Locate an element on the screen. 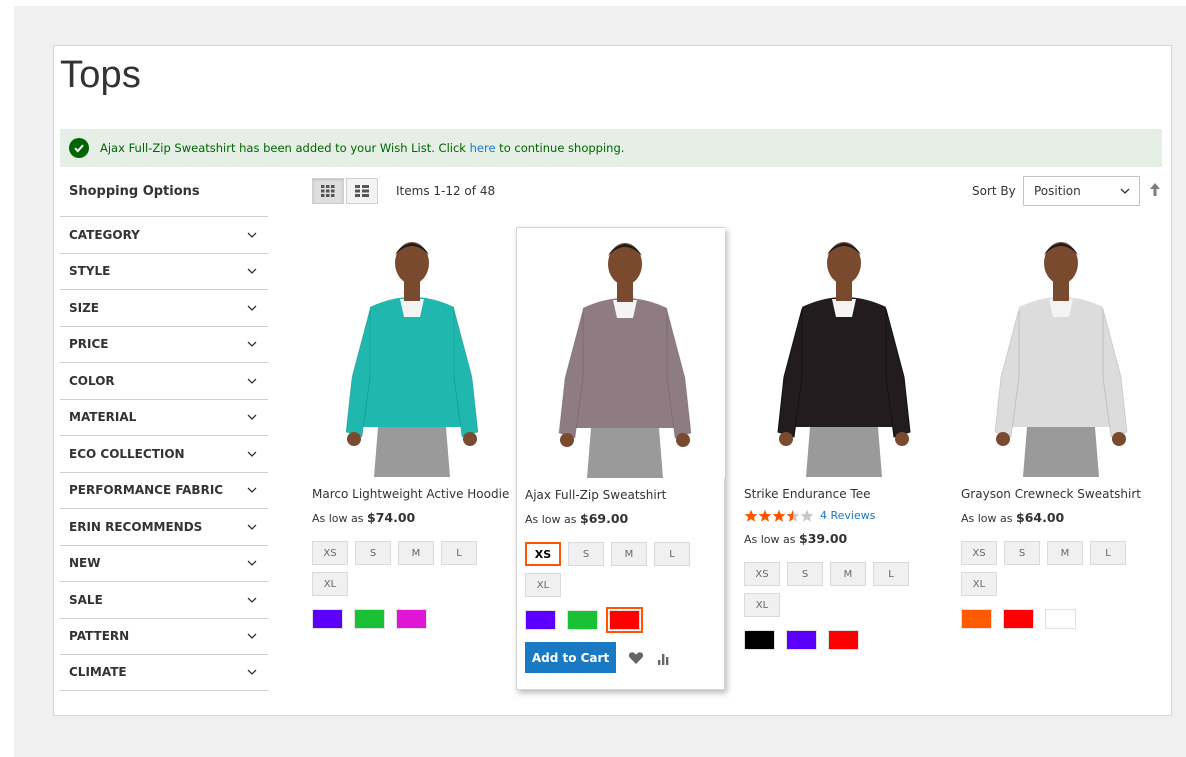  filter-eco-collection: ECO COLLECTION is located at coordinates (164, 453).